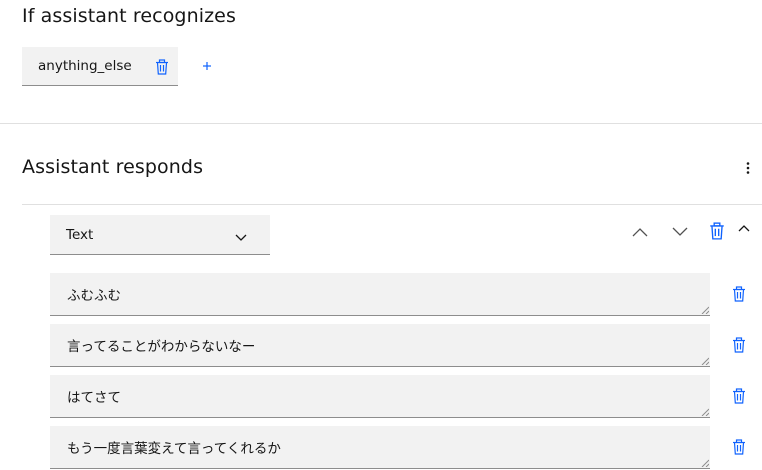  What do you see at coordinates (380, 294) in the screenshot?
I see `response-variation-field: ふむふむ` at bounding box center [380, 294].